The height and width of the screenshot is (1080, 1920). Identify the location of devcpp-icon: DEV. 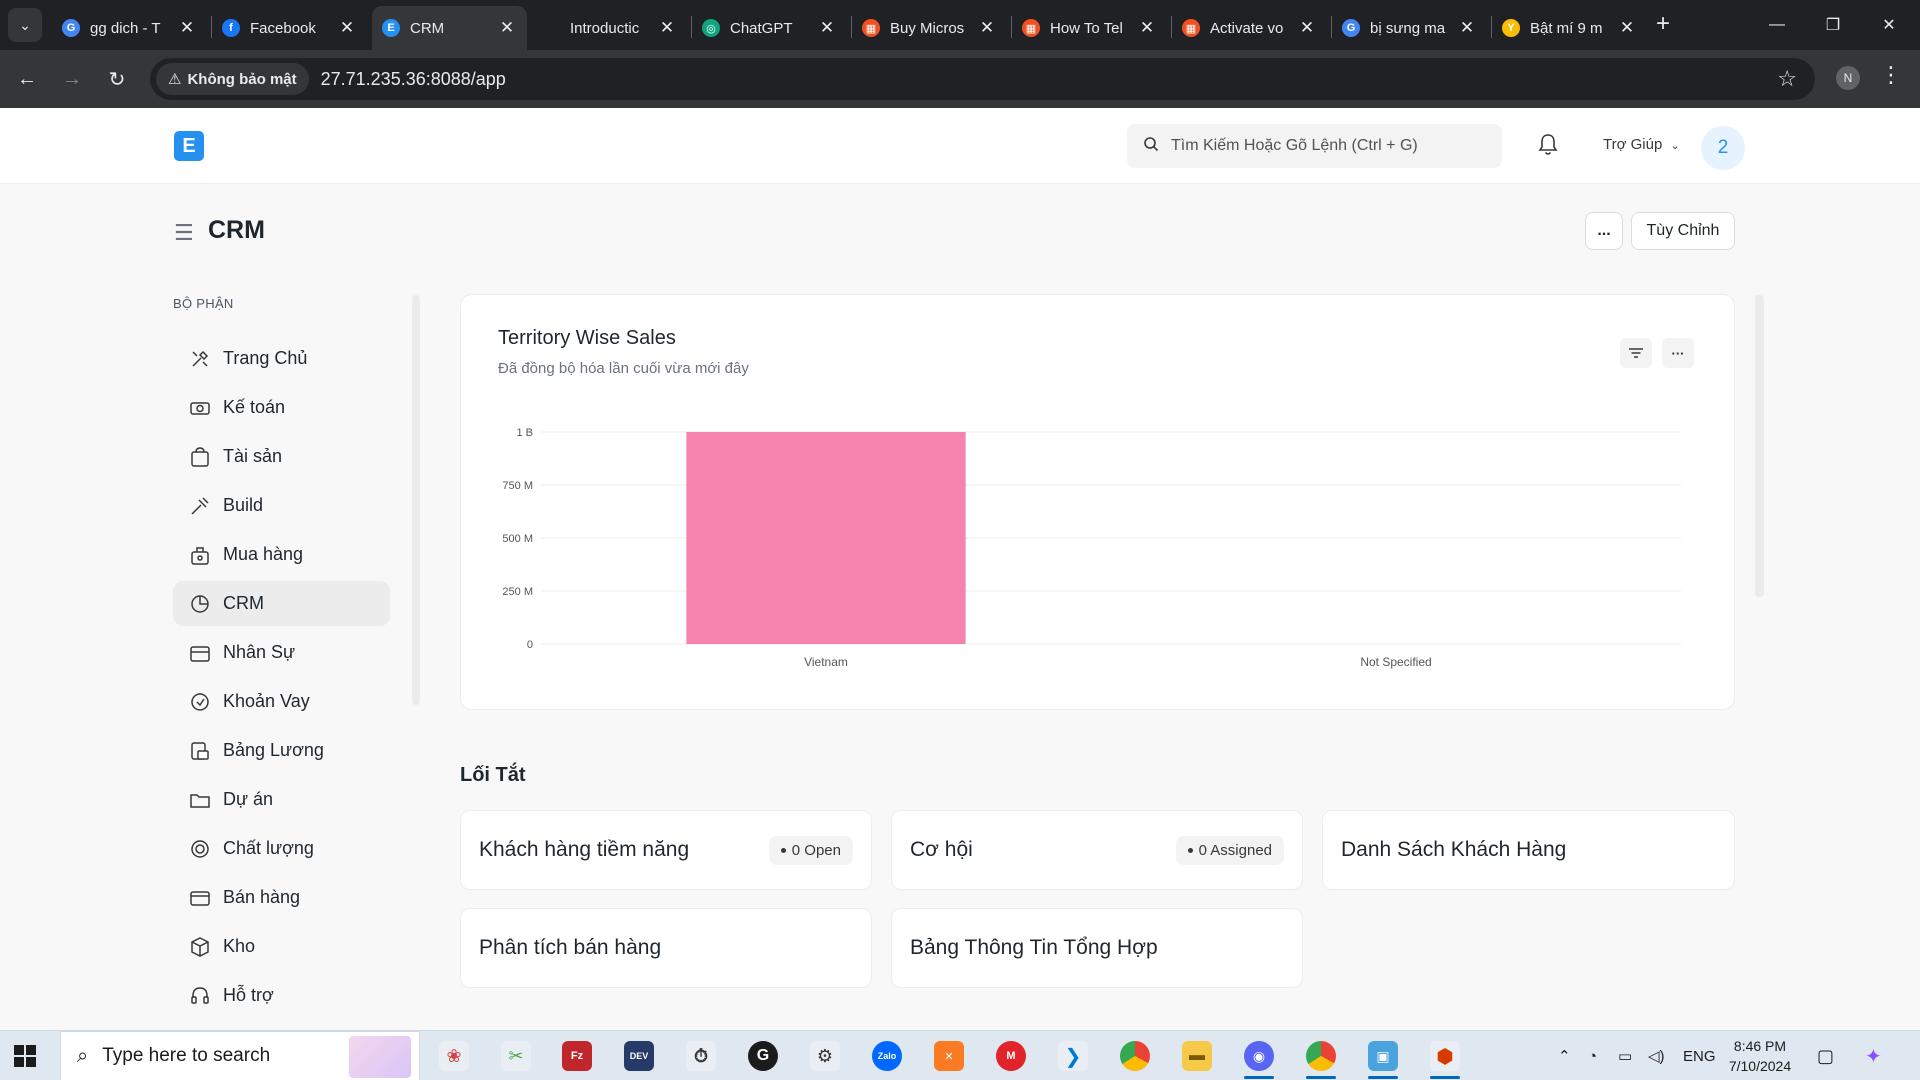
(639, 1056).